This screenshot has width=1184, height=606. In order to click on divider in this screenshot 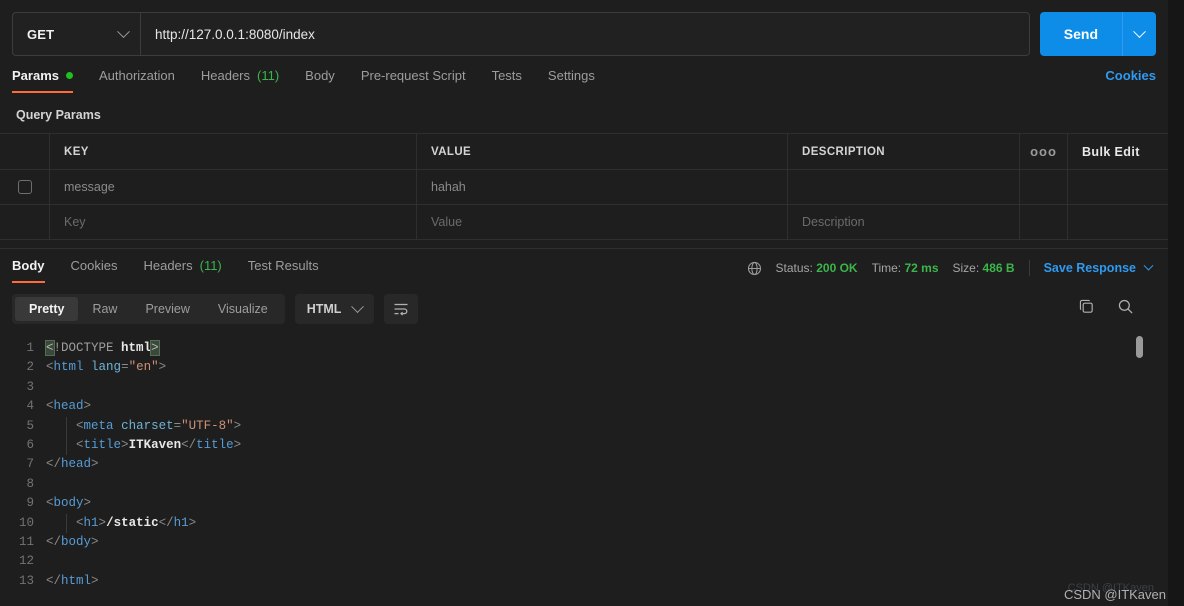, I will do `click(1029, 268)`.